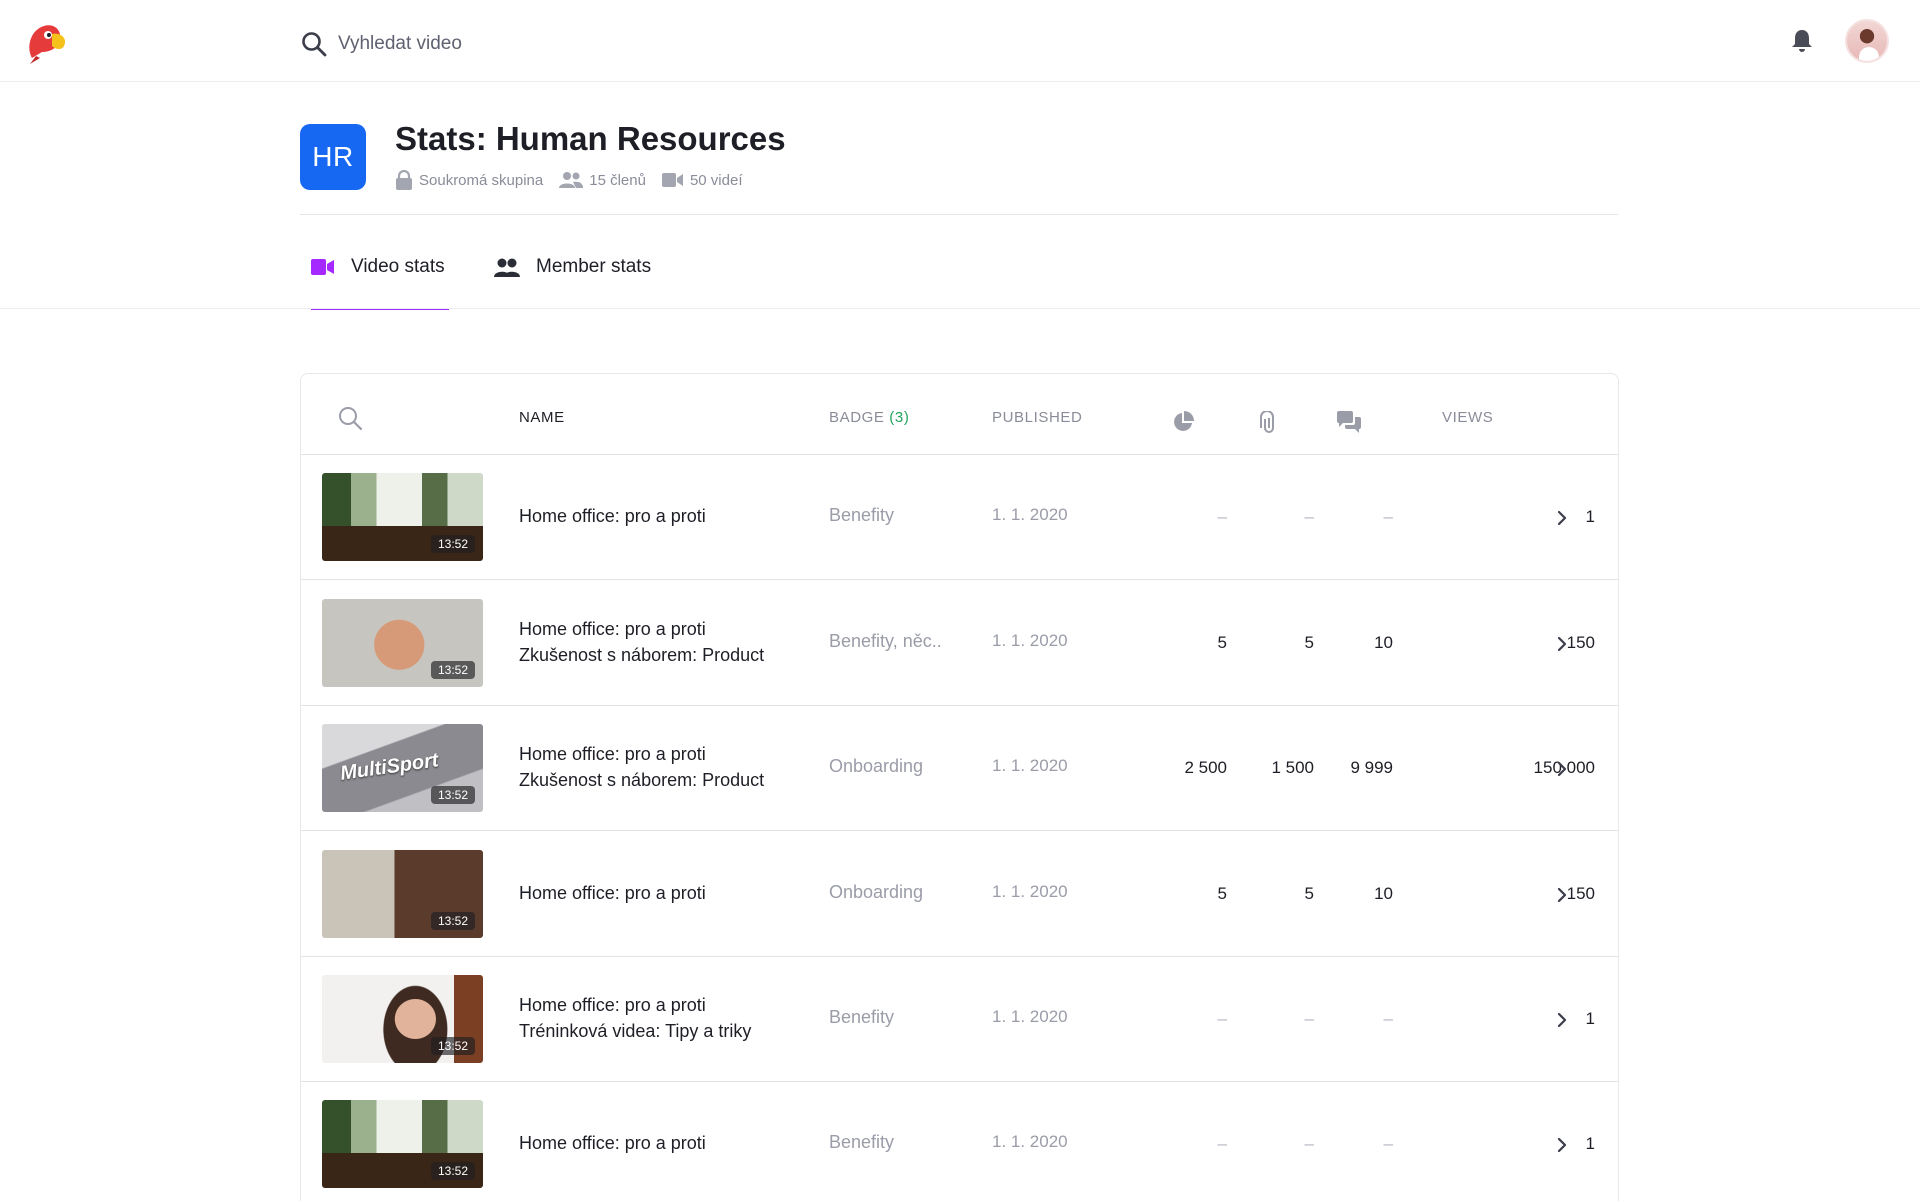 The image size is (1920, 1201). I want to click on videos-count: 50 videí, so click(716, 180).